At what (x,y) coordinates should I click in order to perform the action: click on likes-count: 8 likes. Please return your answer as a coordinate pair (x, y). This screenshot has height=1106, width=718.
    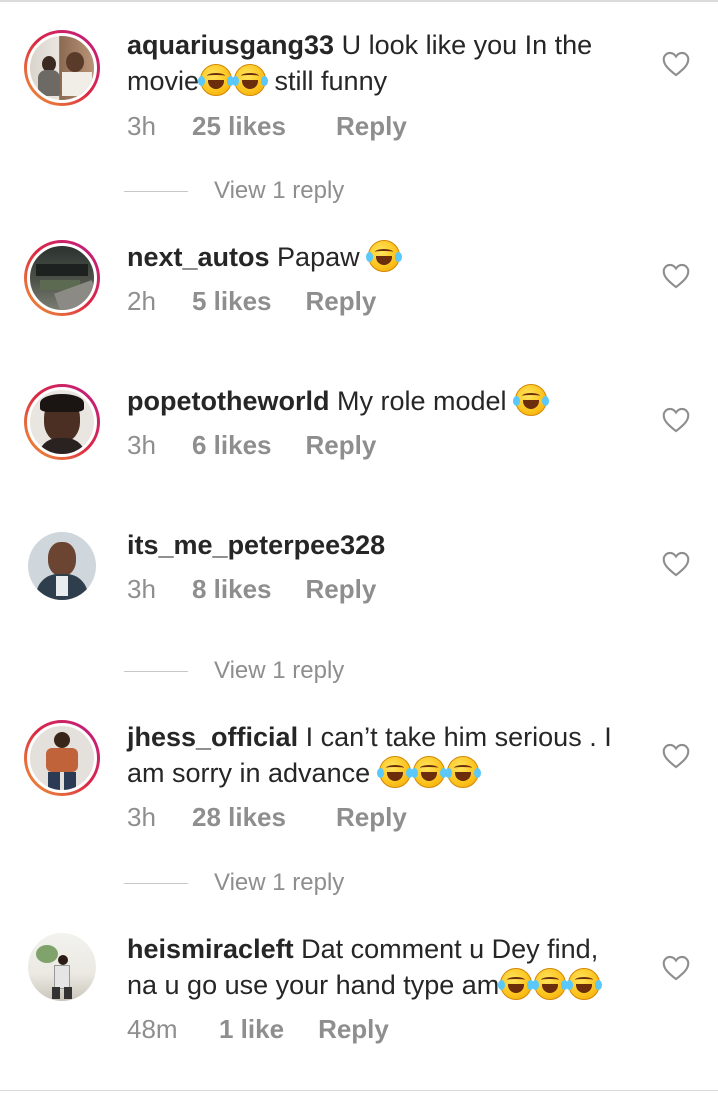
    Looking at the image, I should click on (232, 589).